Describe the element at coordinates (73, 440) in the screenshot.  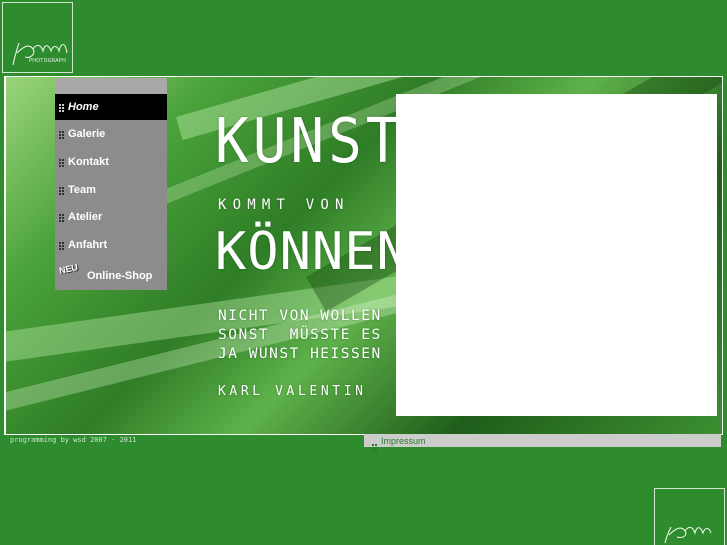
I see `footer-credit: programming by wsd 2007 - 2011` at that location.